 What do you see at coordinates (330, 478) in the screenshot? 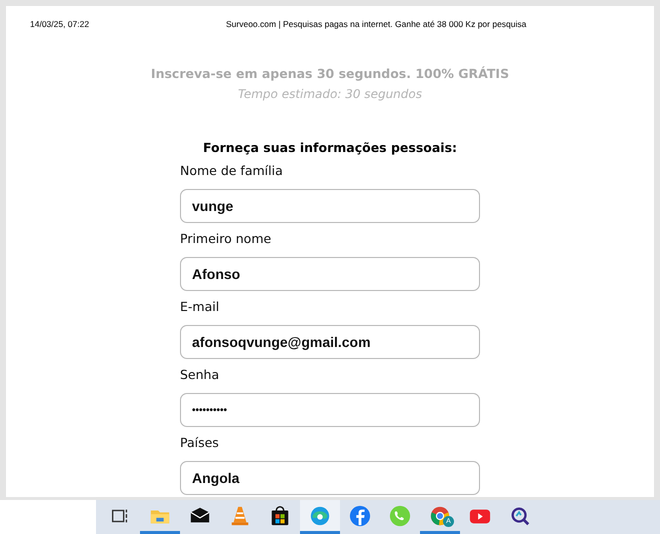
I see `input-field: Angola` at bounding box center [330, 478].